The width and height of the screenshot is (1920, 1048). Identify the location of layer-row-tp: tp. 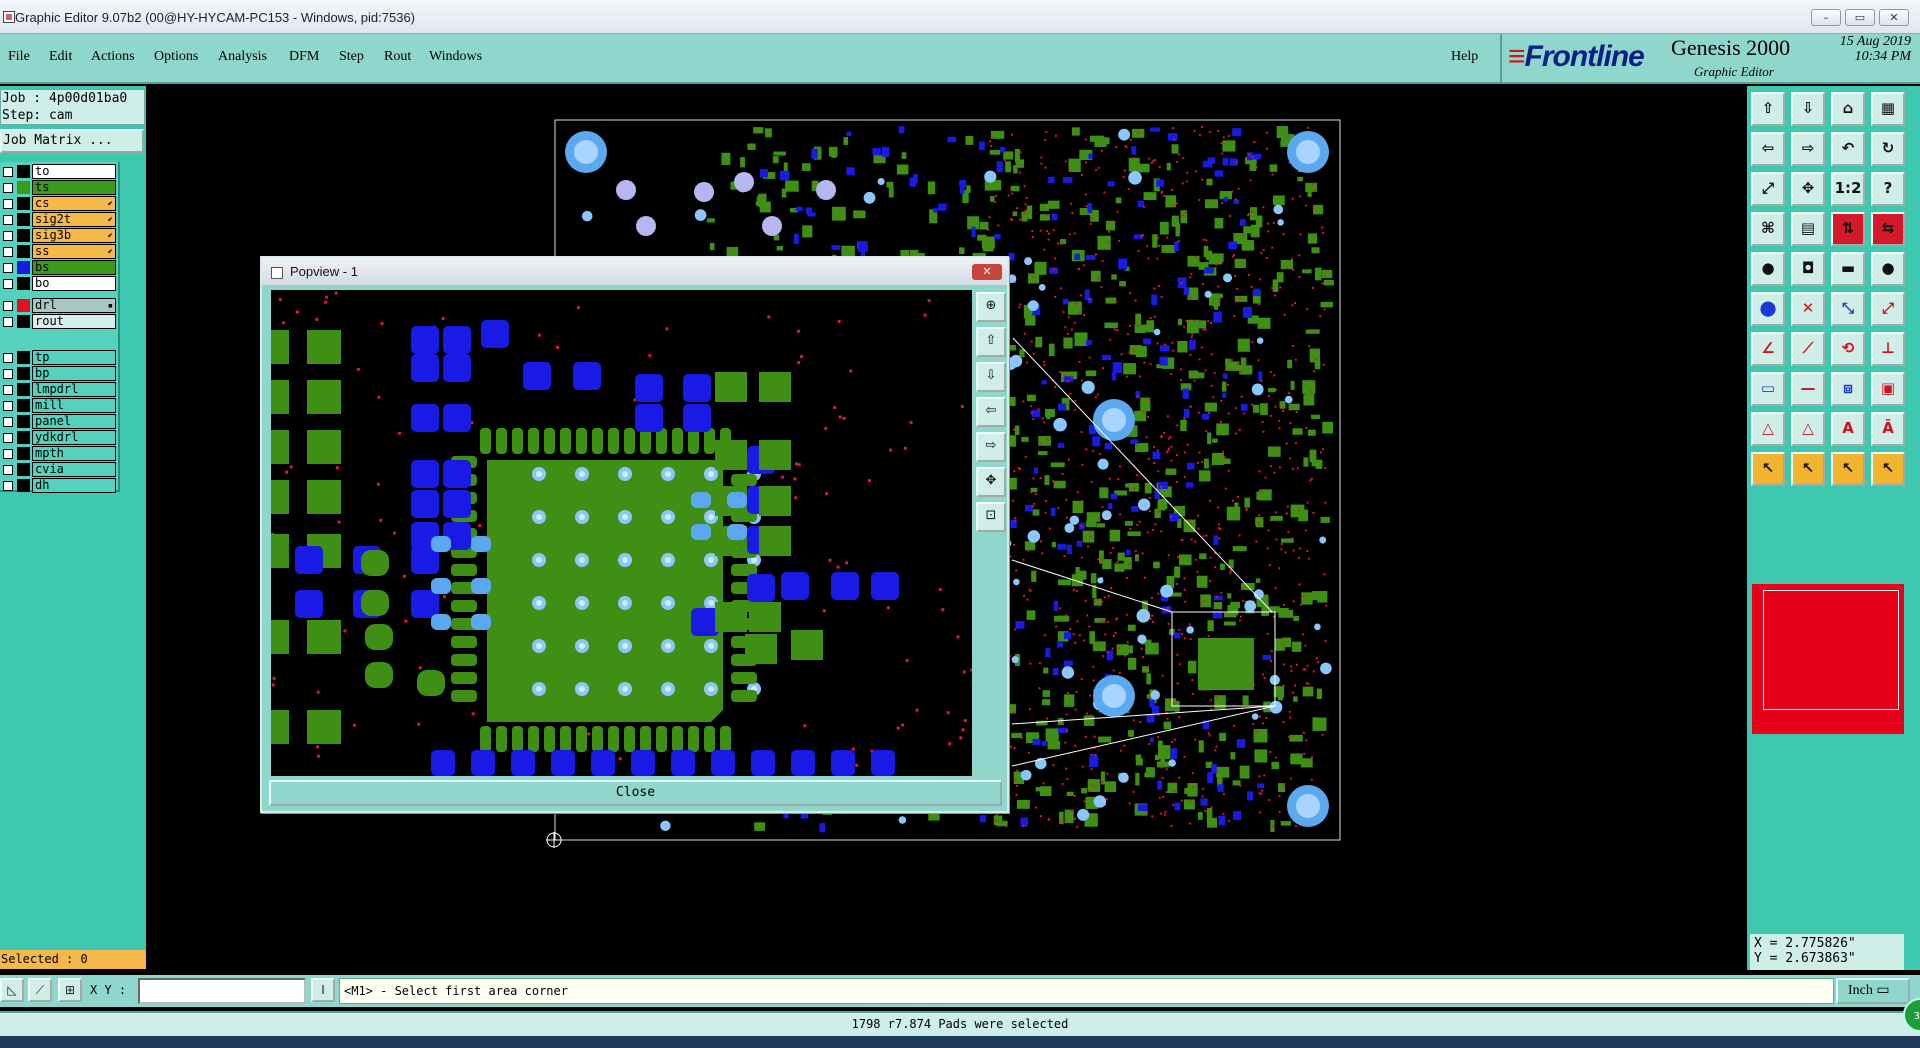
(59, 357).